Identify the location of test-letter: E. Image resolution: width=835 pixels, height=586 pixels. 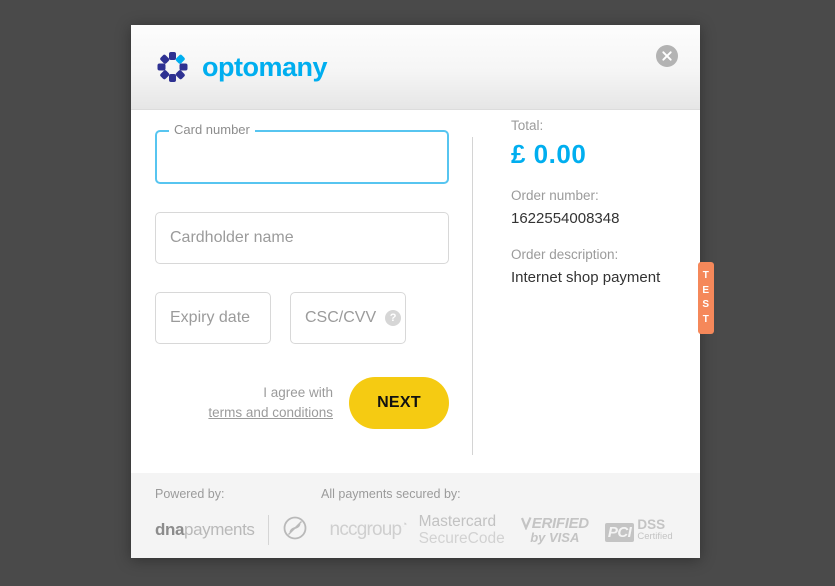
(706, 290).